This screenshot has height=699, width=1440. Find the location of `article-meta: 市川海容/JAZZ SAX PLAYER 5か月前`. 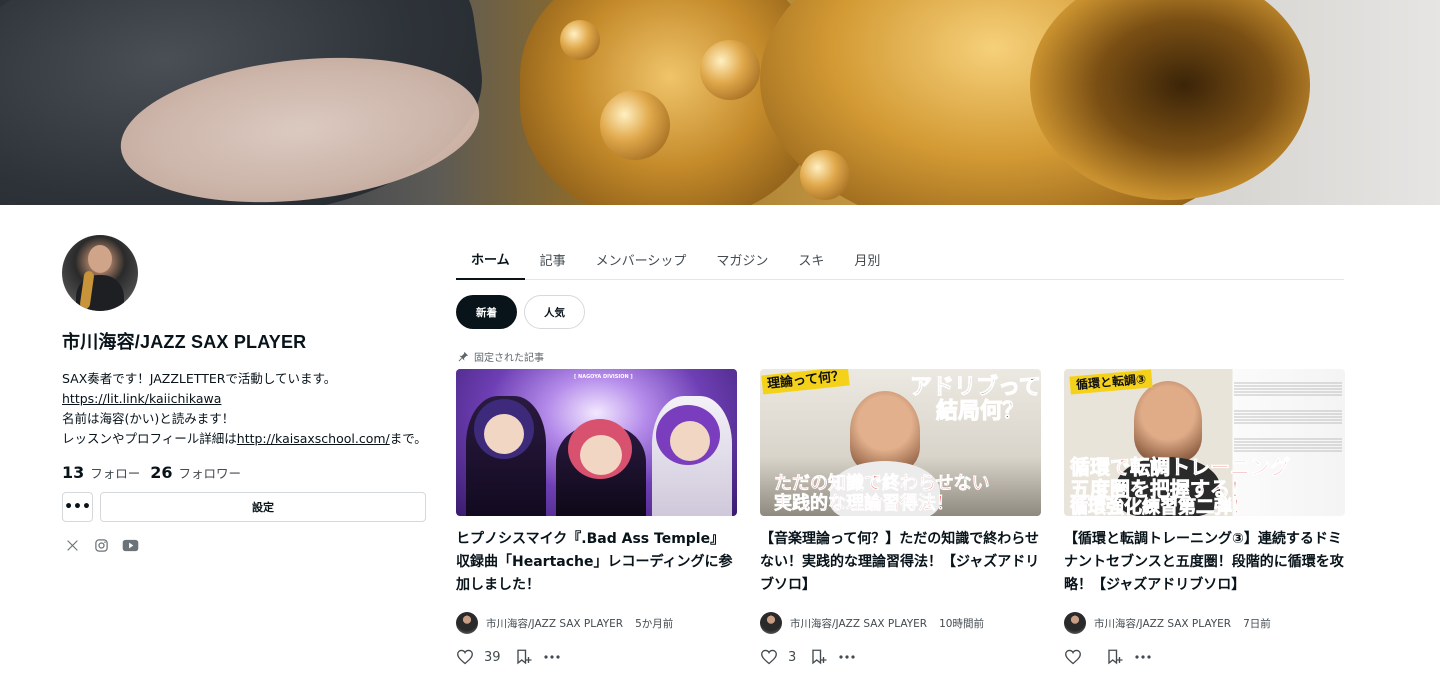

article-meta: 市川海容/JAZZ SAX PLAYER 5か月前 is located at coordinates (596, 623).